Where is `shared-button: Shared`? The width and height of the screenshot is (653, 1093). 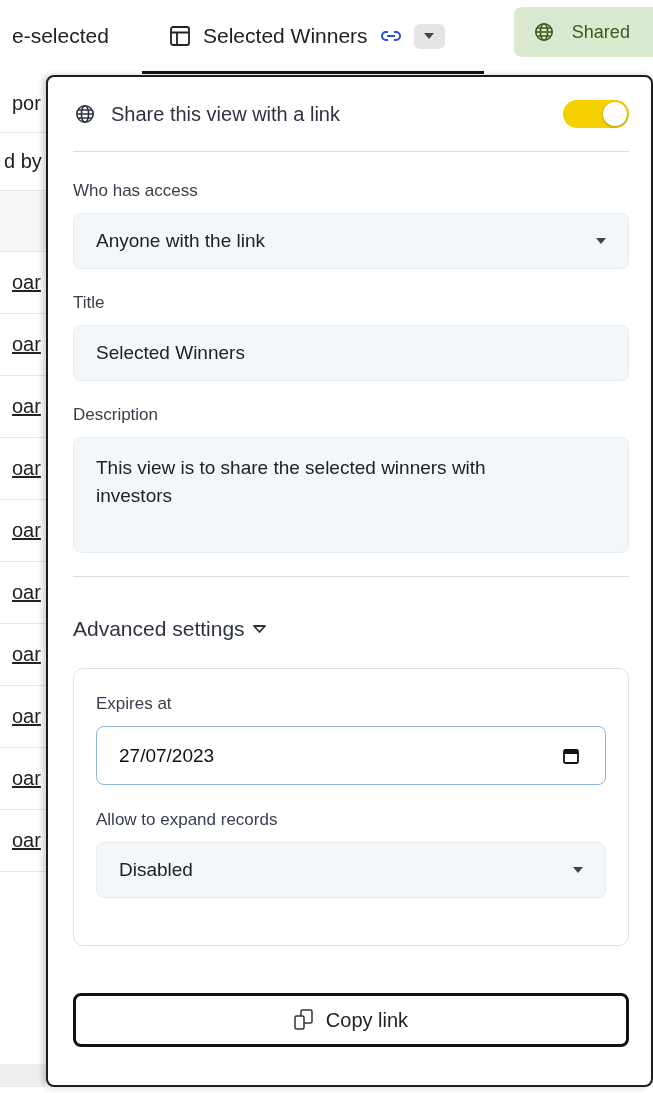
shared-button: Shared is located at coordinates (583, 32).